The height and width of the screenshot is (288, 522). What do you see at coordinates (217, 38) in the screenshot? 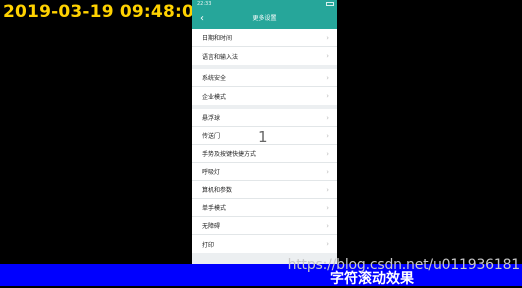
I see `settings-item-label: 日期和时间` at bounding box center [217, 38].